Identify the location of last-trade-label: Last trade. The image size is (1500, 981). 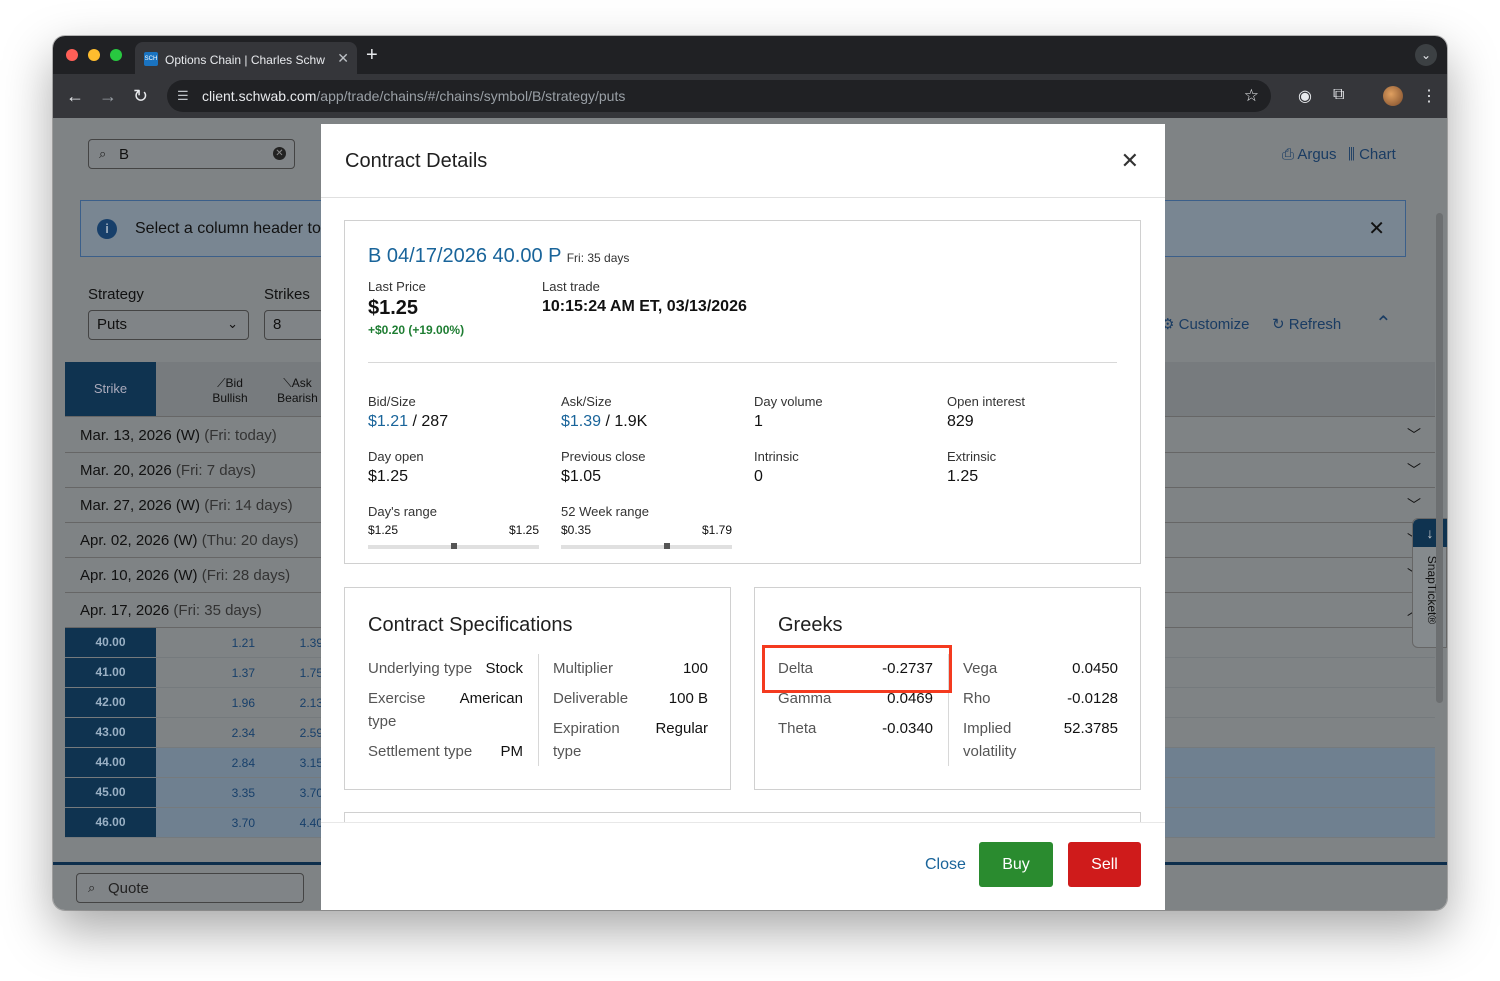
(571, 286).